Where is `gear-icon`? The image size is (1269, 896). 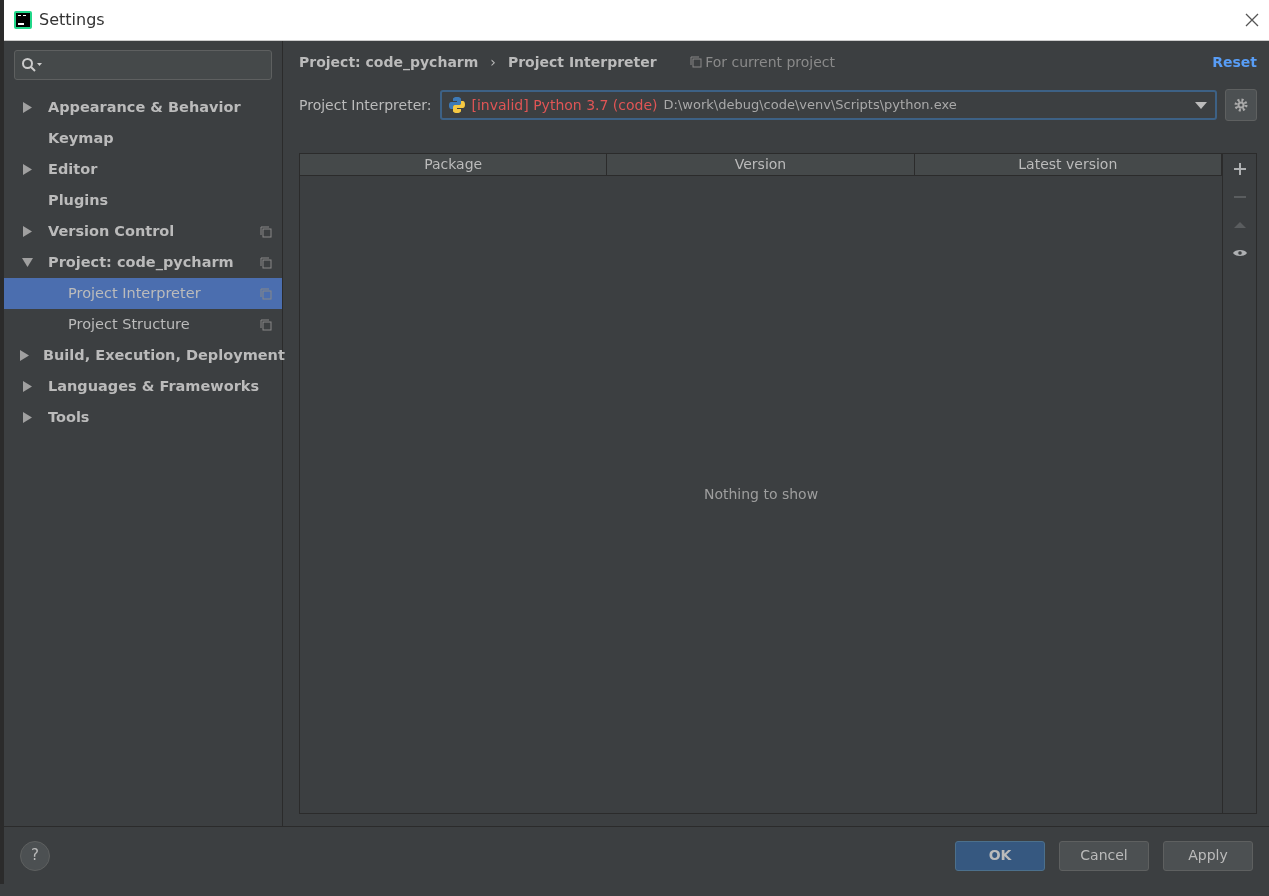
gear-icon is located at coordinates (1241, 105).